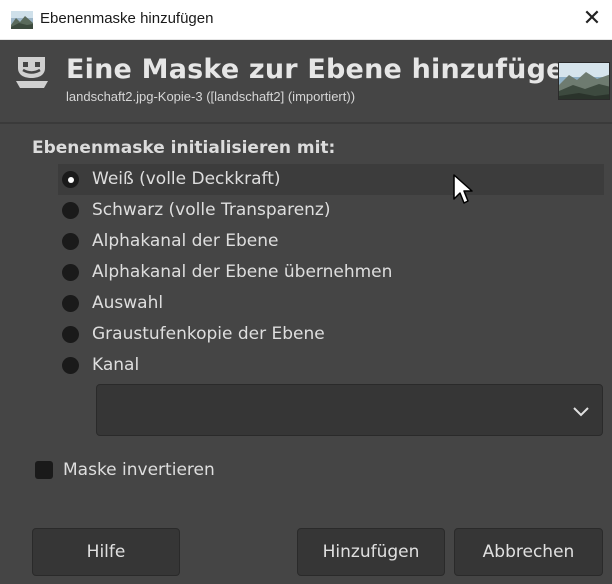 This screenshot has width=612, height=584. What do you see at coordinates (208, 334) in the screenshot?
I see `radio-label: Graustufenkopie der Ebene` at bounding box center [208, 334].